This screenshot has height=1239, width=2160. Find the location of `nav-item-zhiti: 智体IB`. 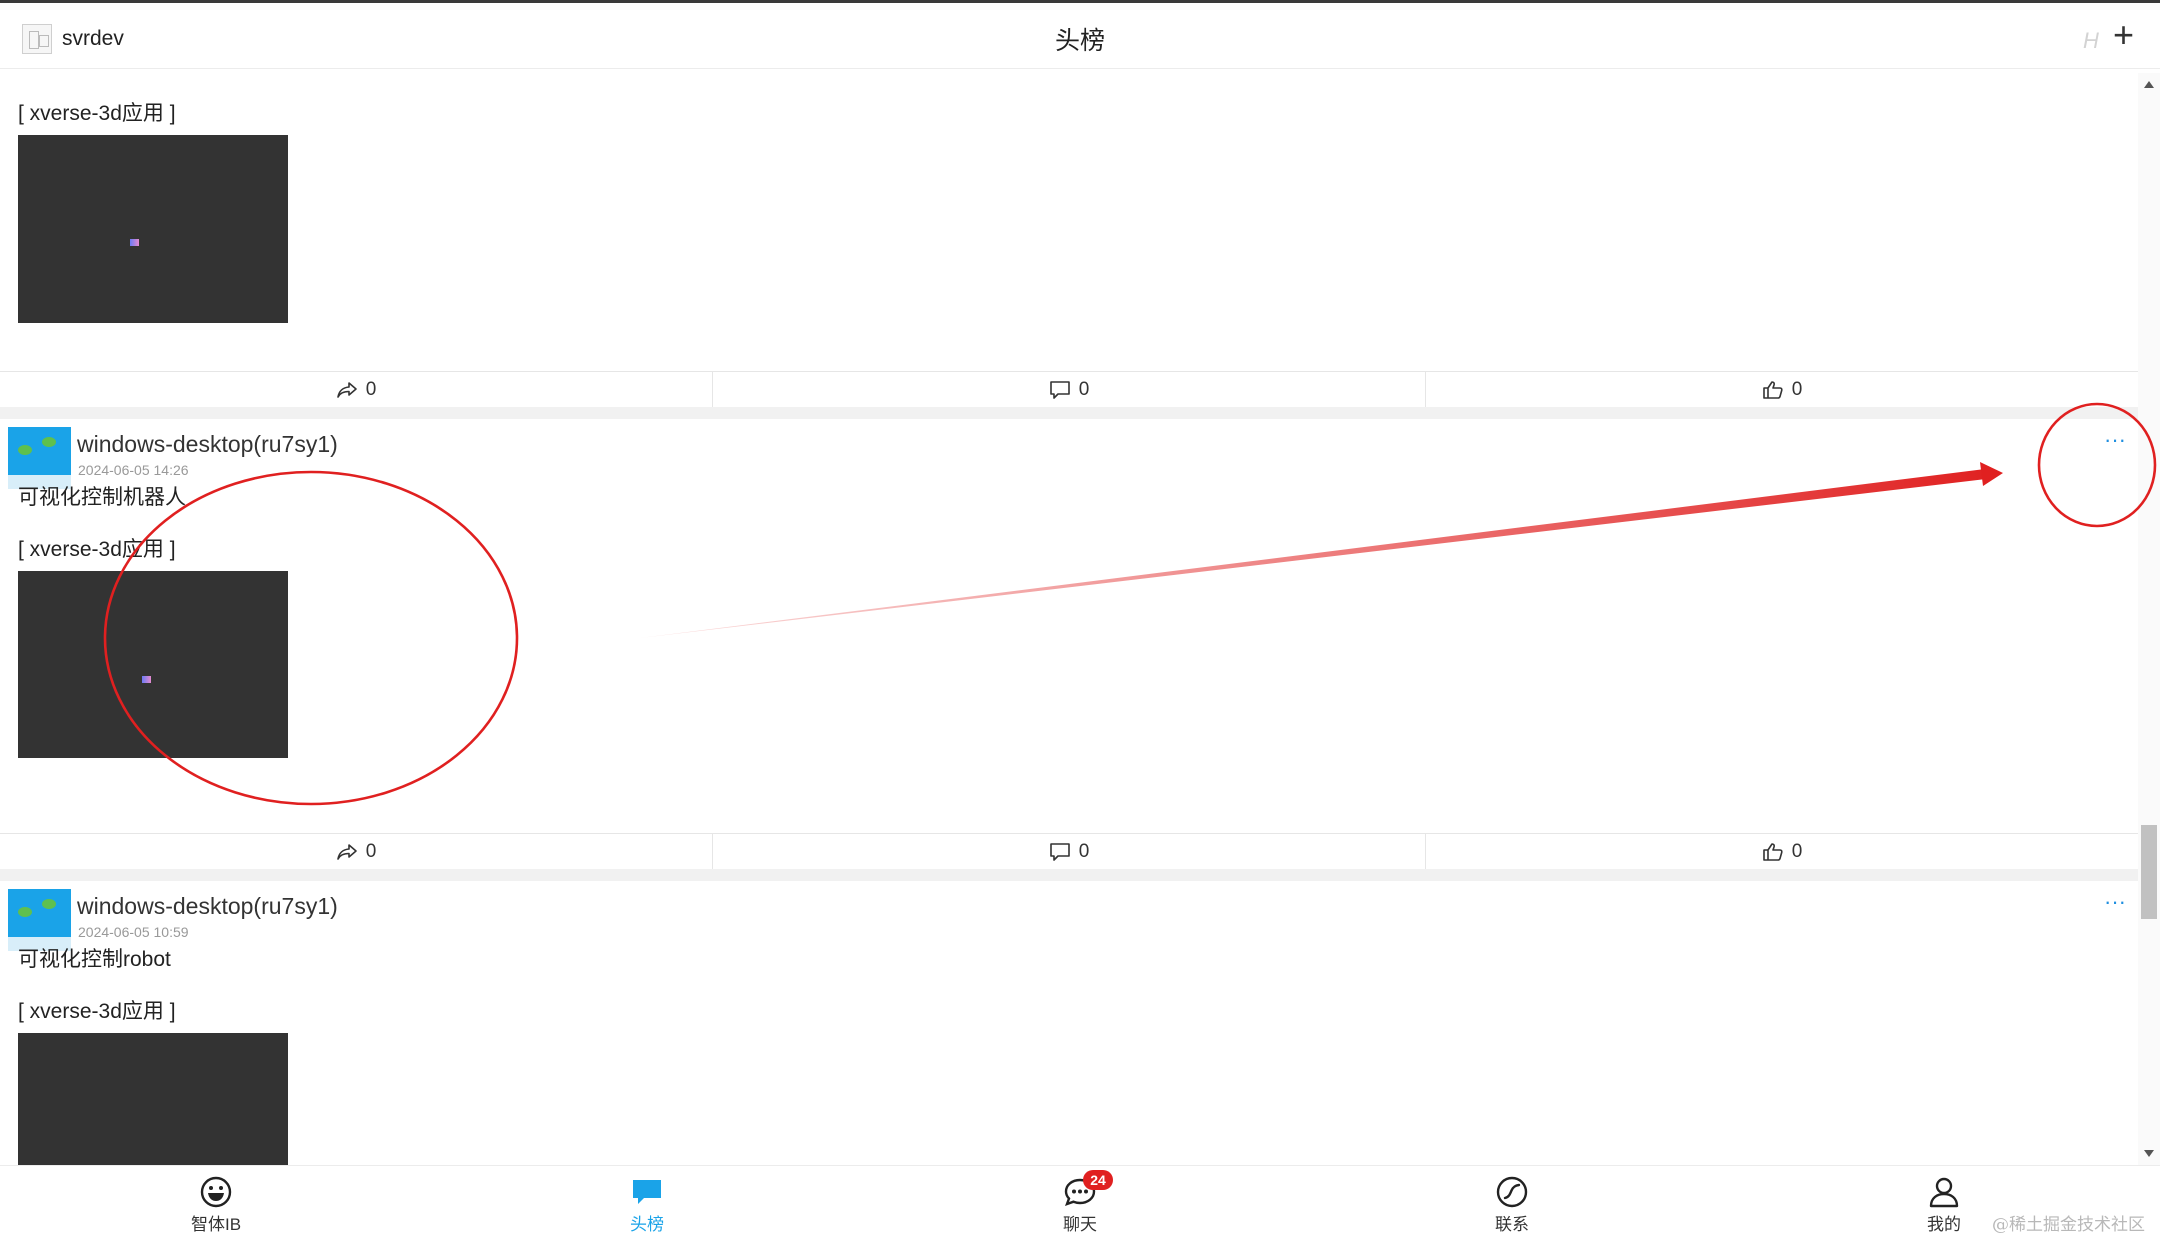

nav-item-zhiti: 智体IB is located at coordinates (216, 1205).